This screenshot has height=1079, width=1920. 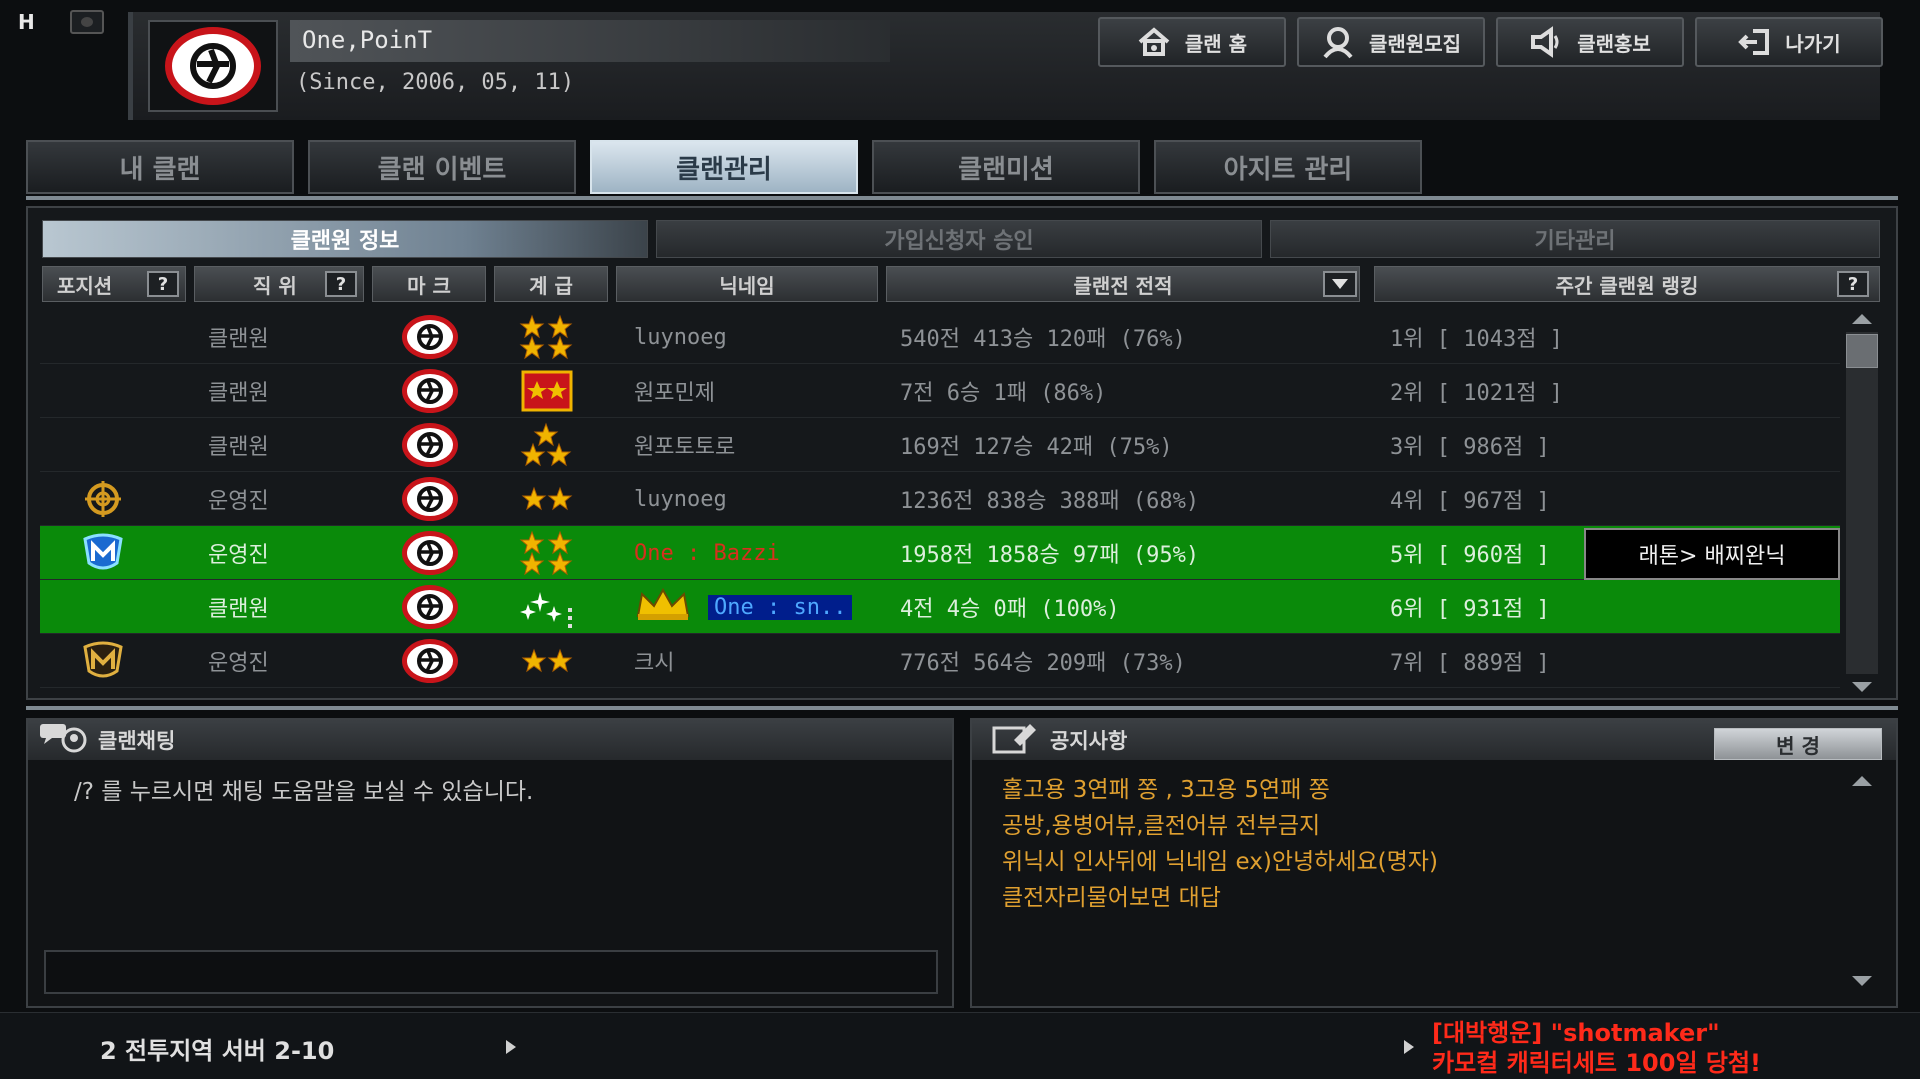 I want to click on position-help-button: ?, so click(x=163, y=284).